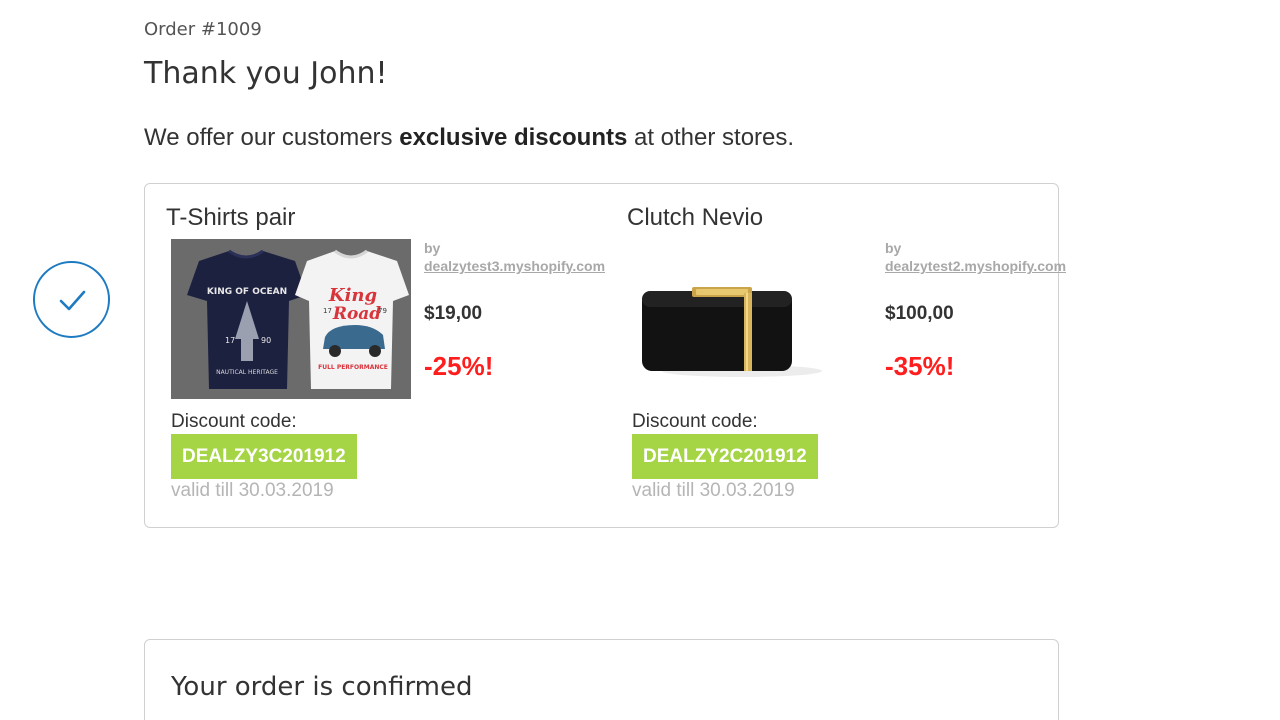  I want to click on offer-intro-text: We offer our customers, so click(272, 137).